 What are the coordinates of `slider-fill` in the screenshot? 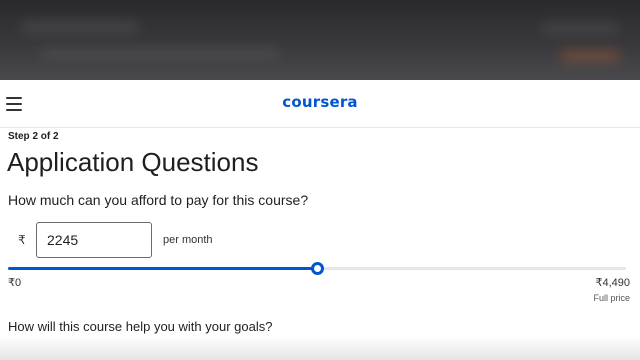 It's located at (162, 268).